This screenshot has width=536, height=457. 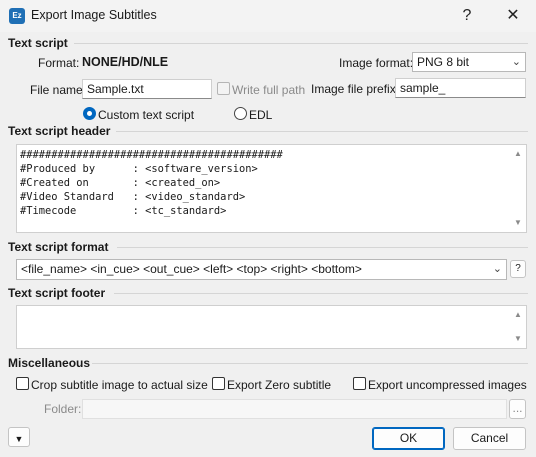 What do you see at coordinates (513, 16) in the screenshot?
I see `close-button: ✕` at bounding box center [513, 16].